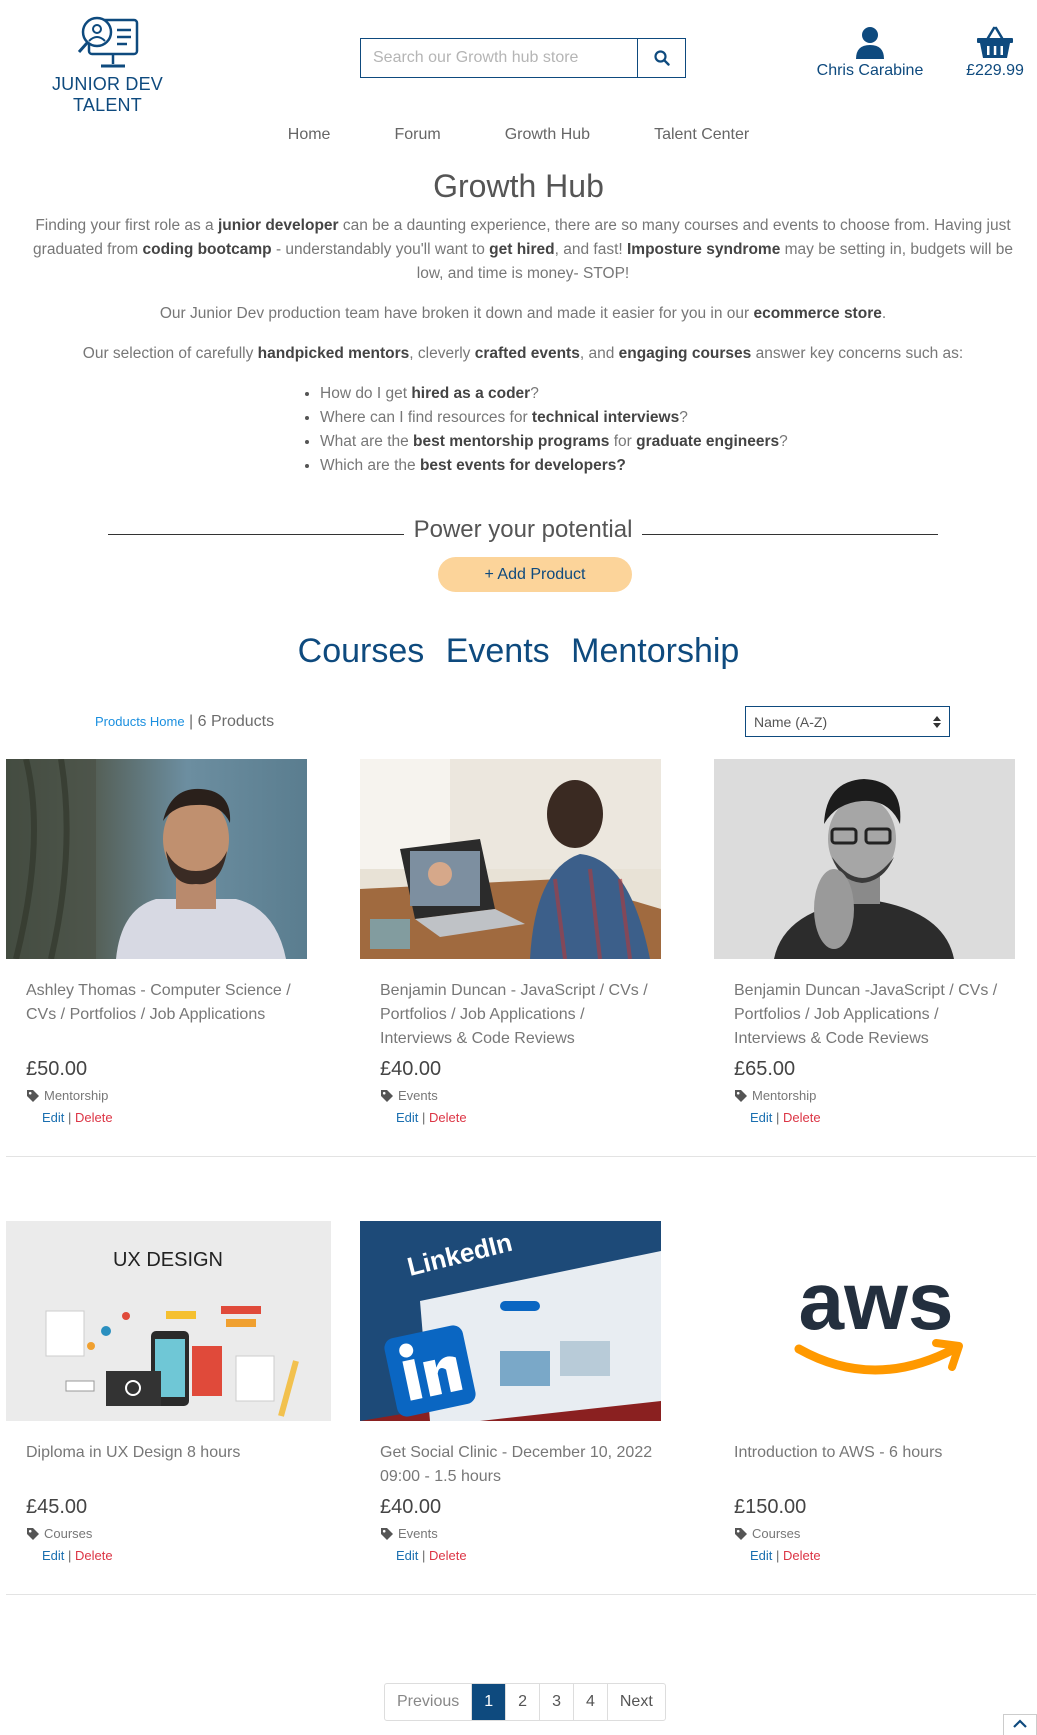  What do you see at coordinates (498, 651) in the screenshot?
I see `category-events: Events` at bounding box center [498, 651].